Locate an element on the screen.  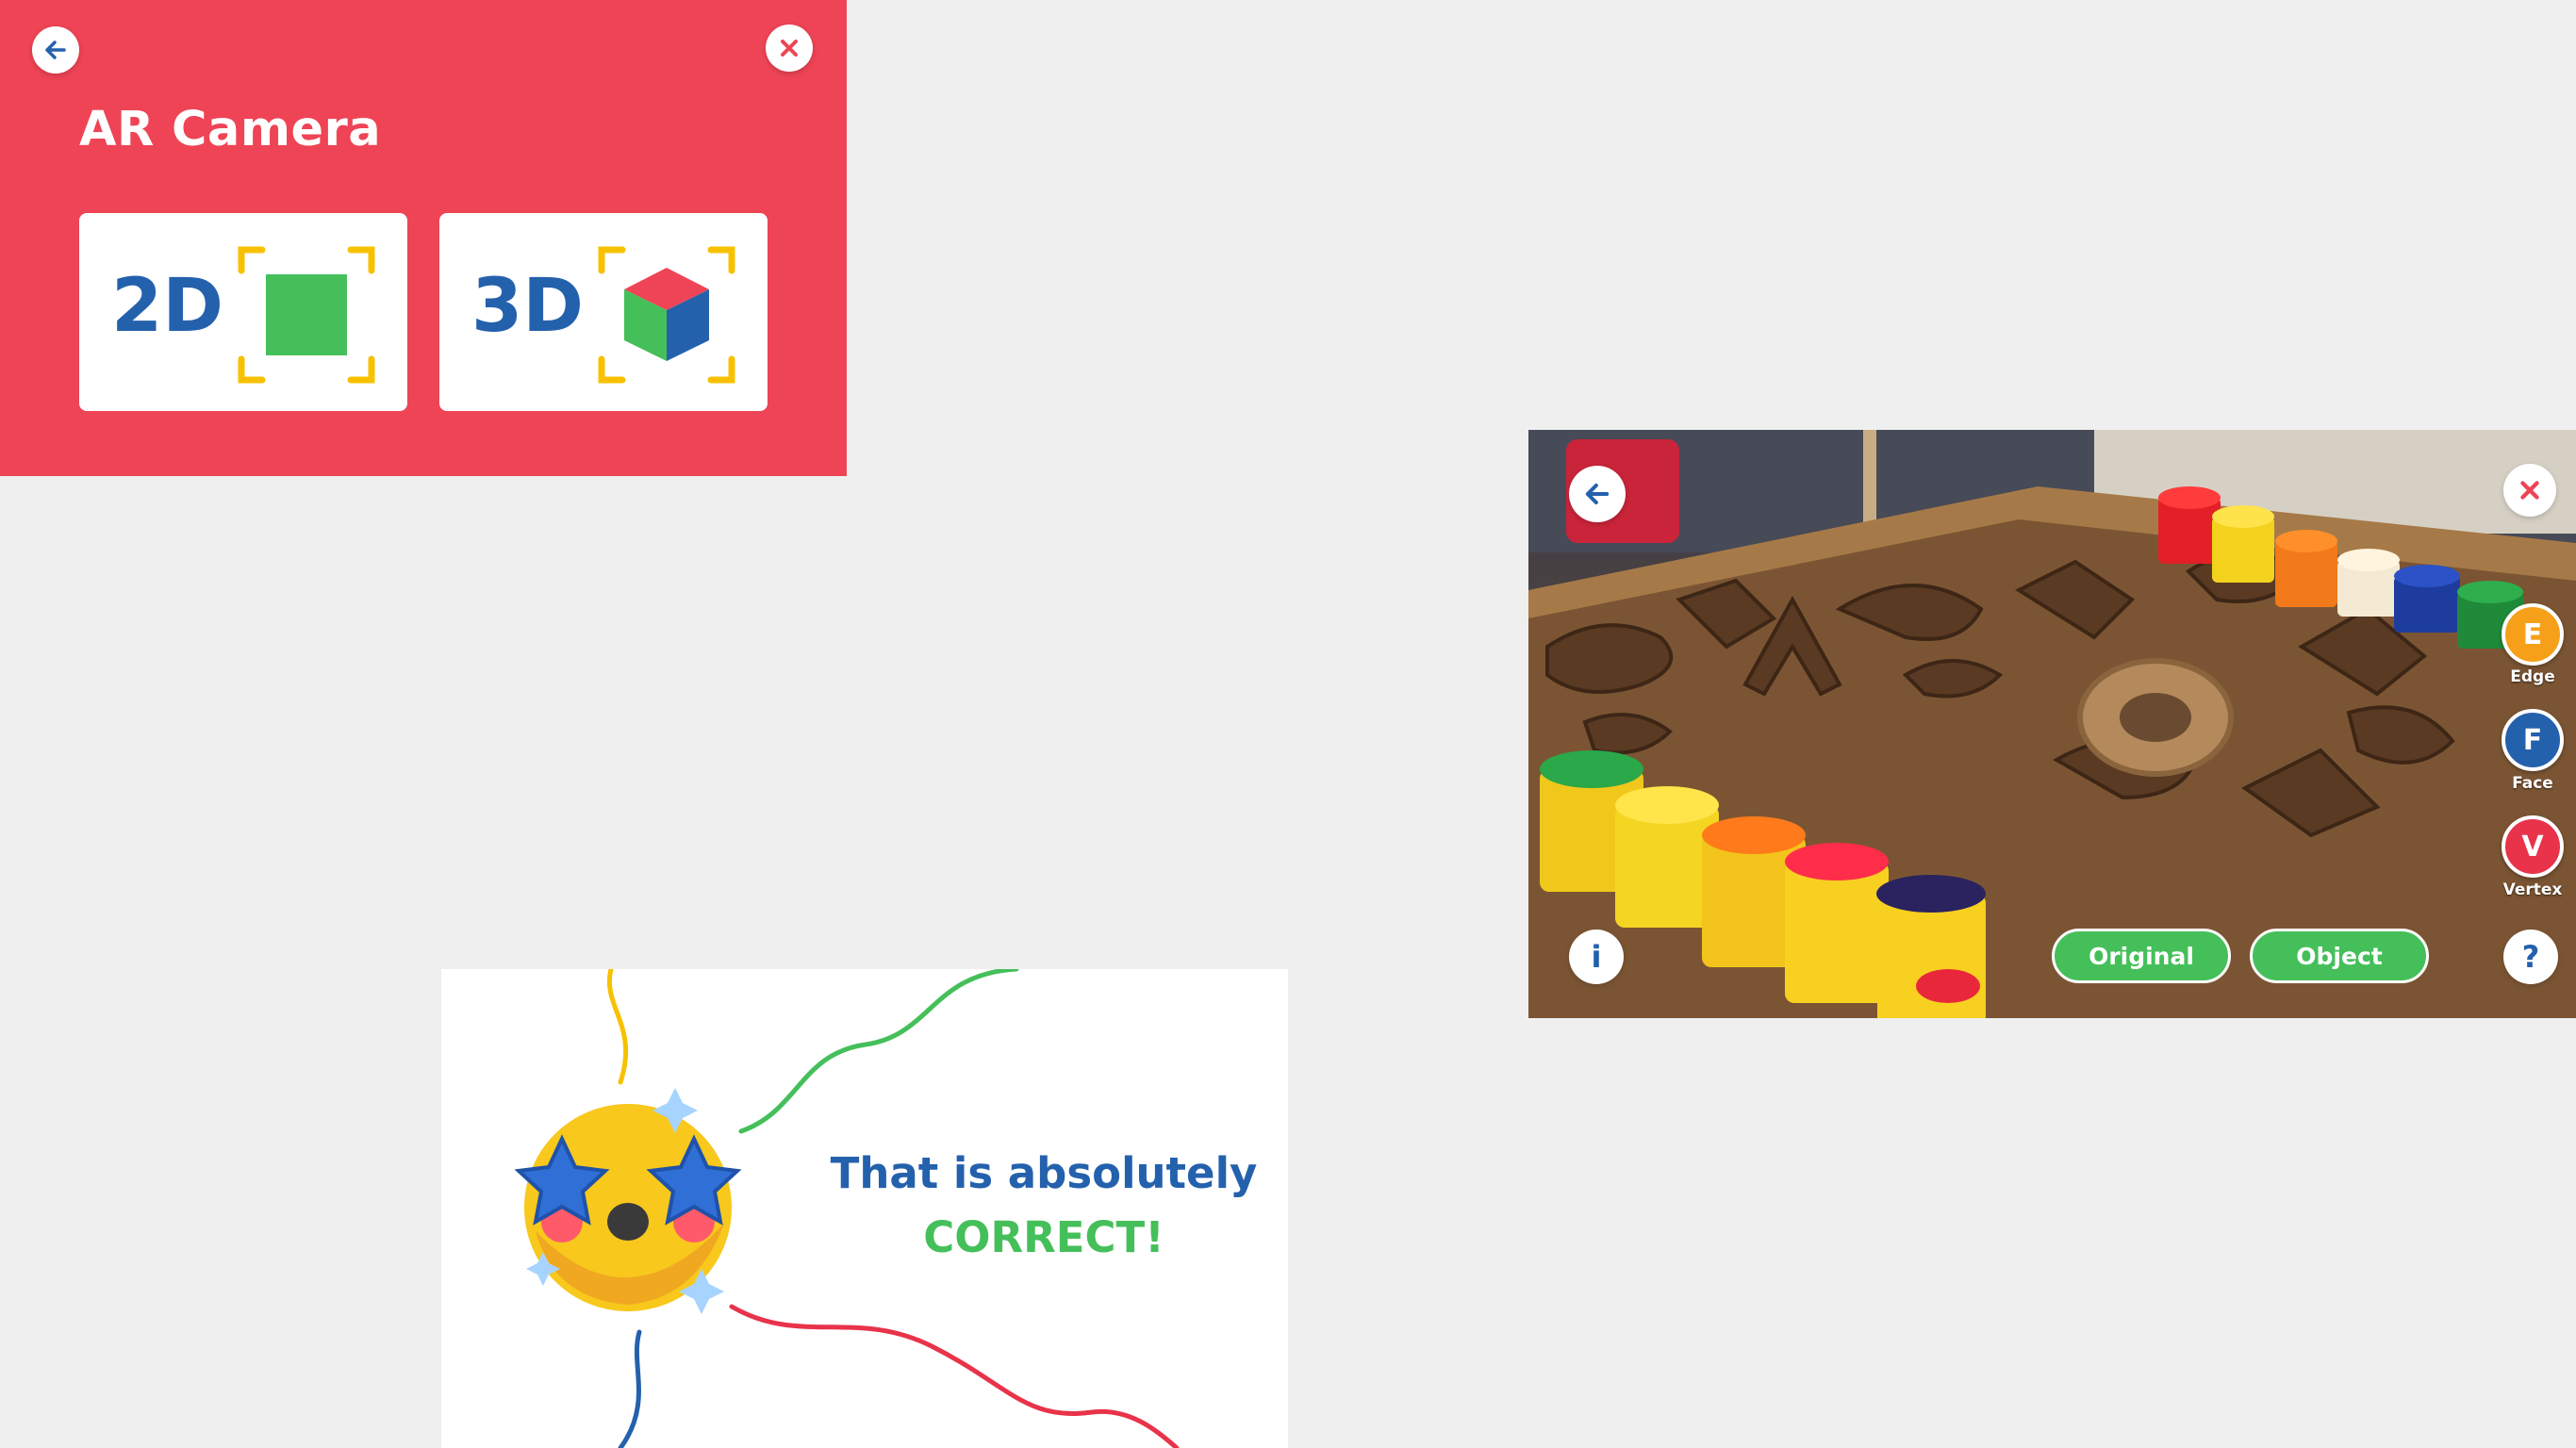
vertex-tool-caption: Vertex is located at coordinates (2532, 889).